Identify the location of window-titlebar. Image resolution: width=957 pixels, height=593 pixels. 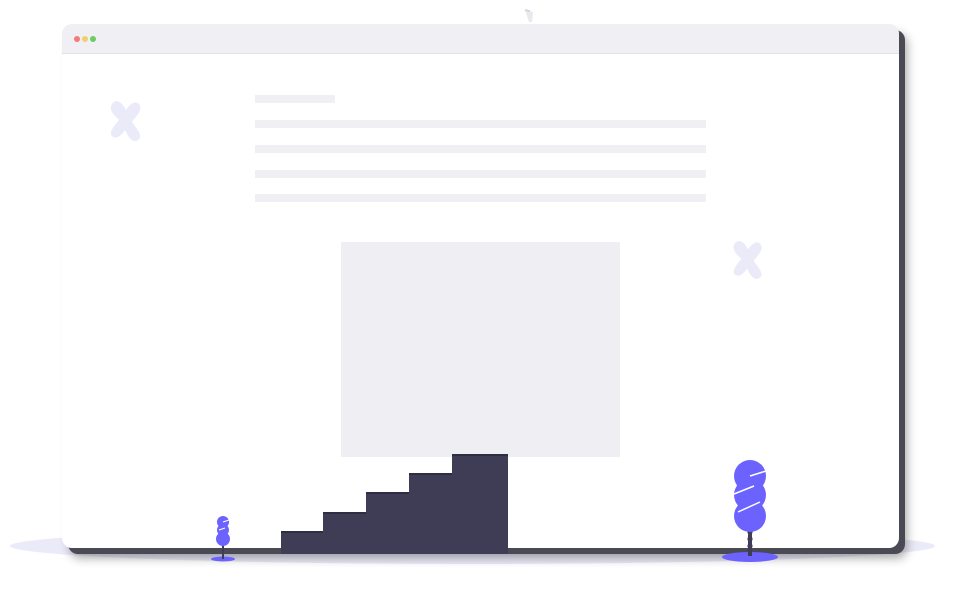
(480, 39).